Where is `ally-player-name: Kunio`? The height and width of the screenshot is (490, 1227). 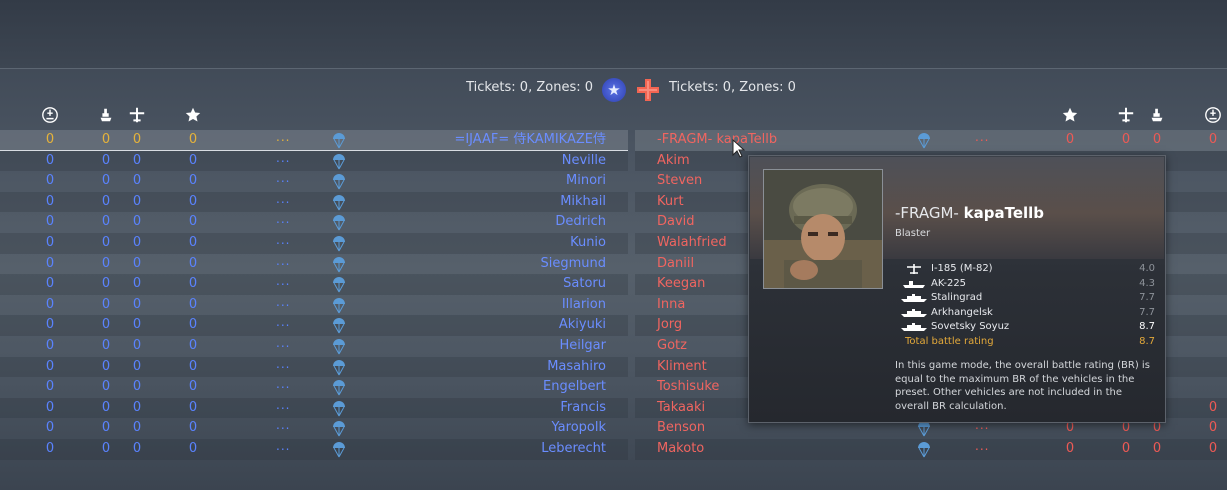
ally-player-name: Kunio is located at coordinates (588, 243).